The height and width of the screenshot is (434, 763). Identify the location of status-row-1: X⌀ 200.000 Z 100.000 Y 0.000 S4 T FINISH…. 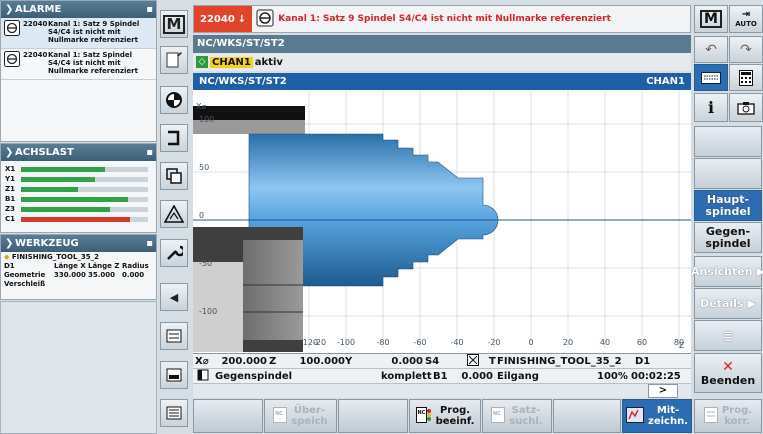
(442, 360).